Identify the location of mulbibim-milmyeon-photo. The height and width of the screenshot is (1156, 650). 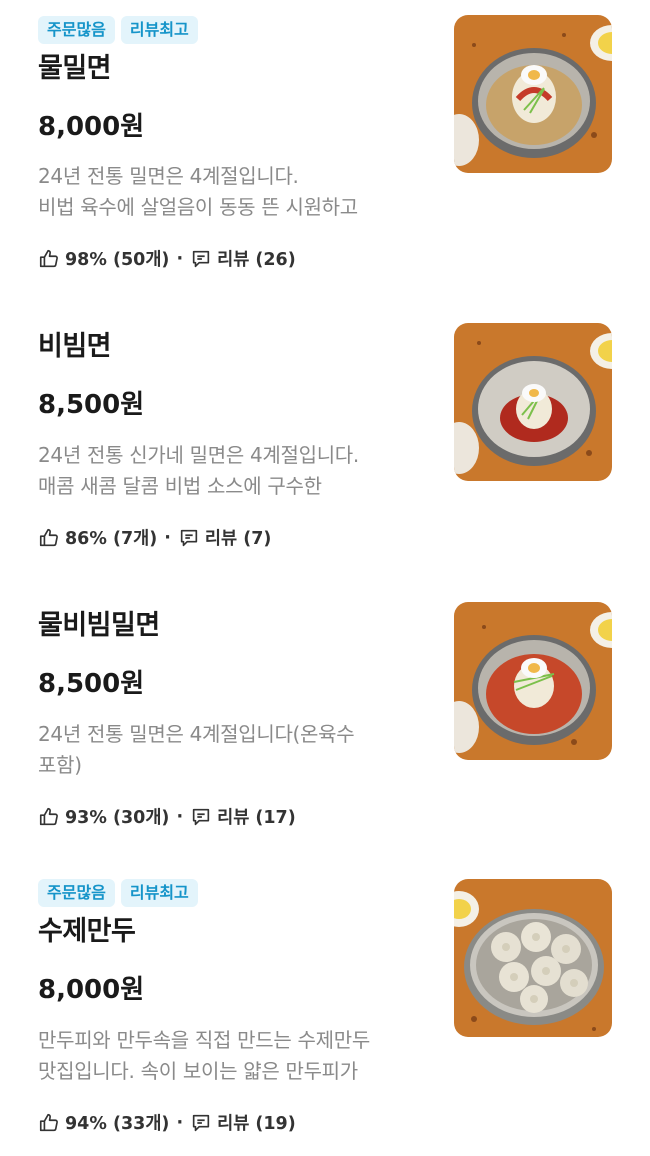
(533, 681).